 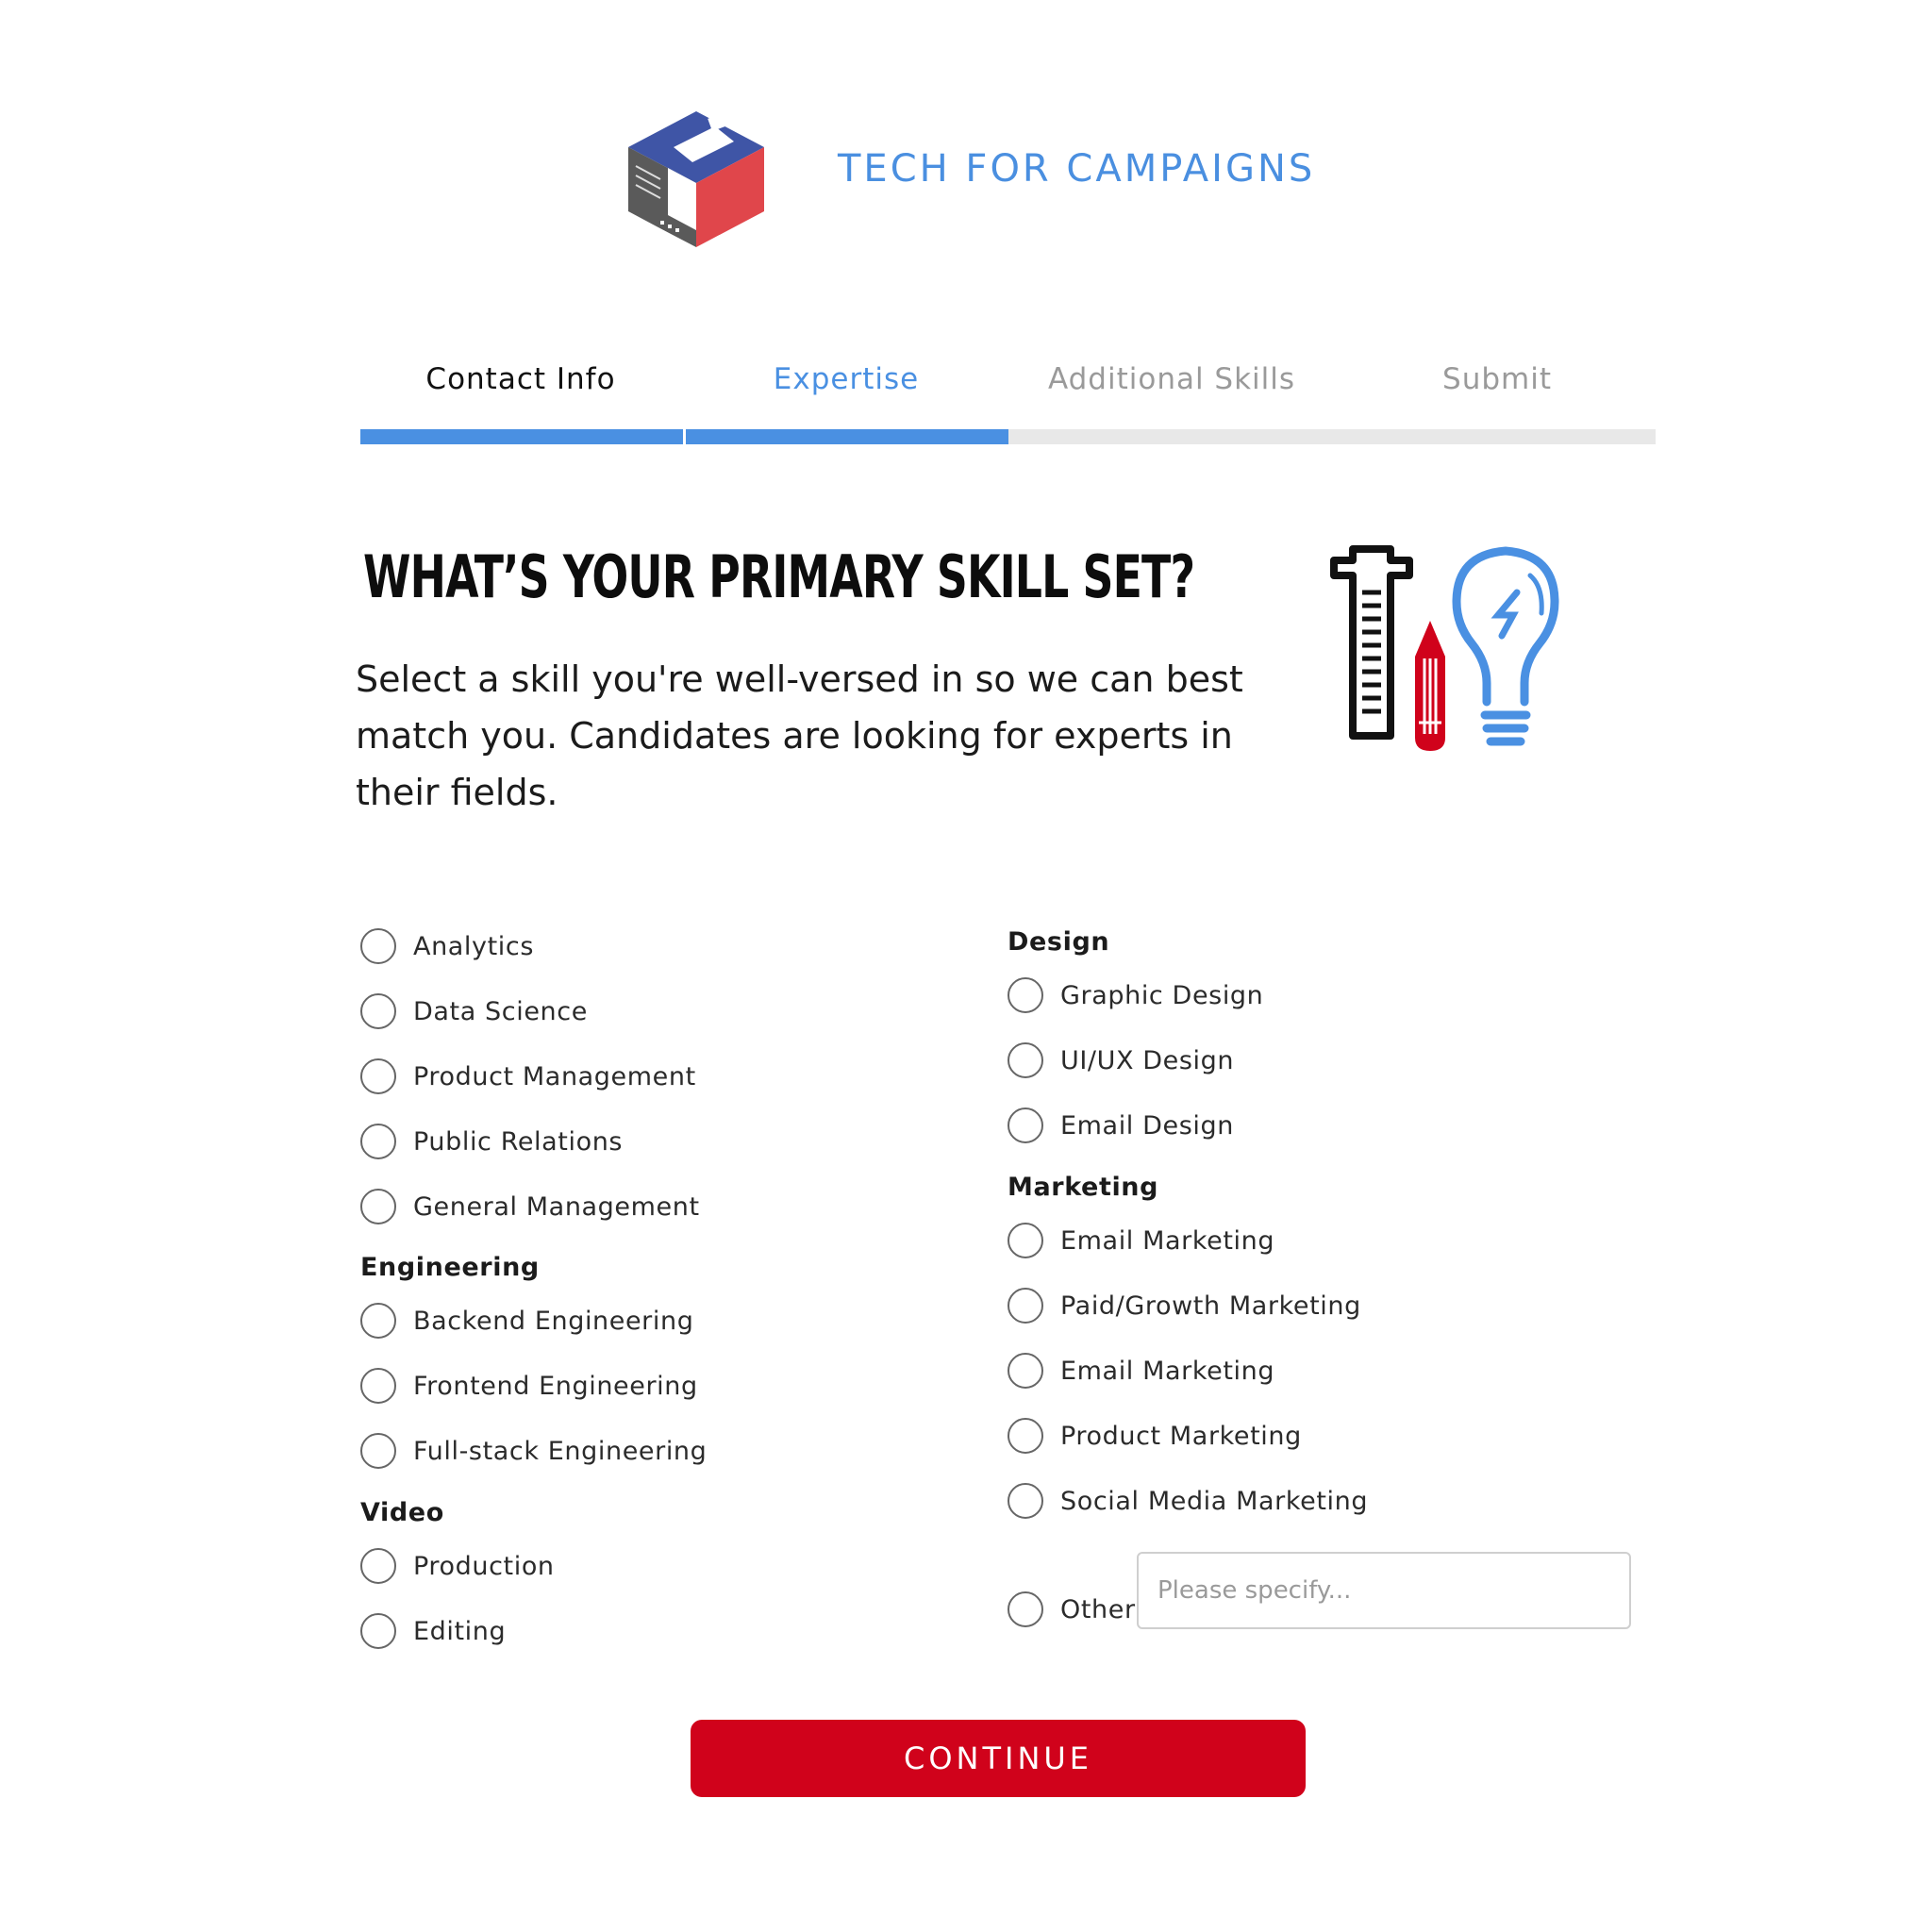 What do you see at coordinates (1505, 646) in the screenshot?
I see `lightbulb-icon` at bounding box center [1505, 646].